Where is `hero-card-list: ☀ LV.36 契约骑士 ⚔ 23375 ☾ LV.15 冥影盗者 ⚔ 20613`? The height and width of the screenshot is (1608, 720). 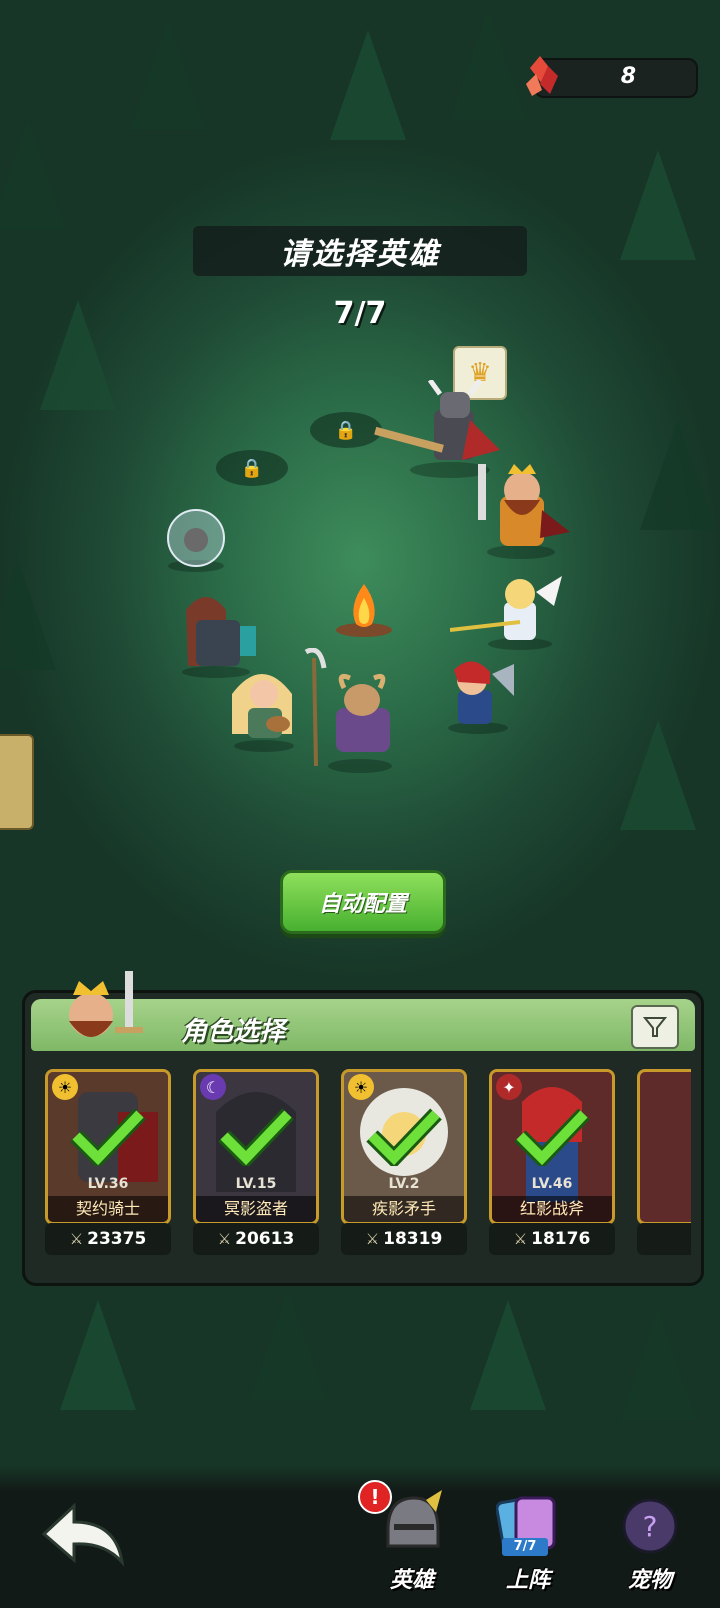 hero-card-list: ☀ LV.36 契约骑士 ⚔ 23375 ☾ LV.15 冥影盗者 ⚔ 20613 is located at coordinates (368, 1169).